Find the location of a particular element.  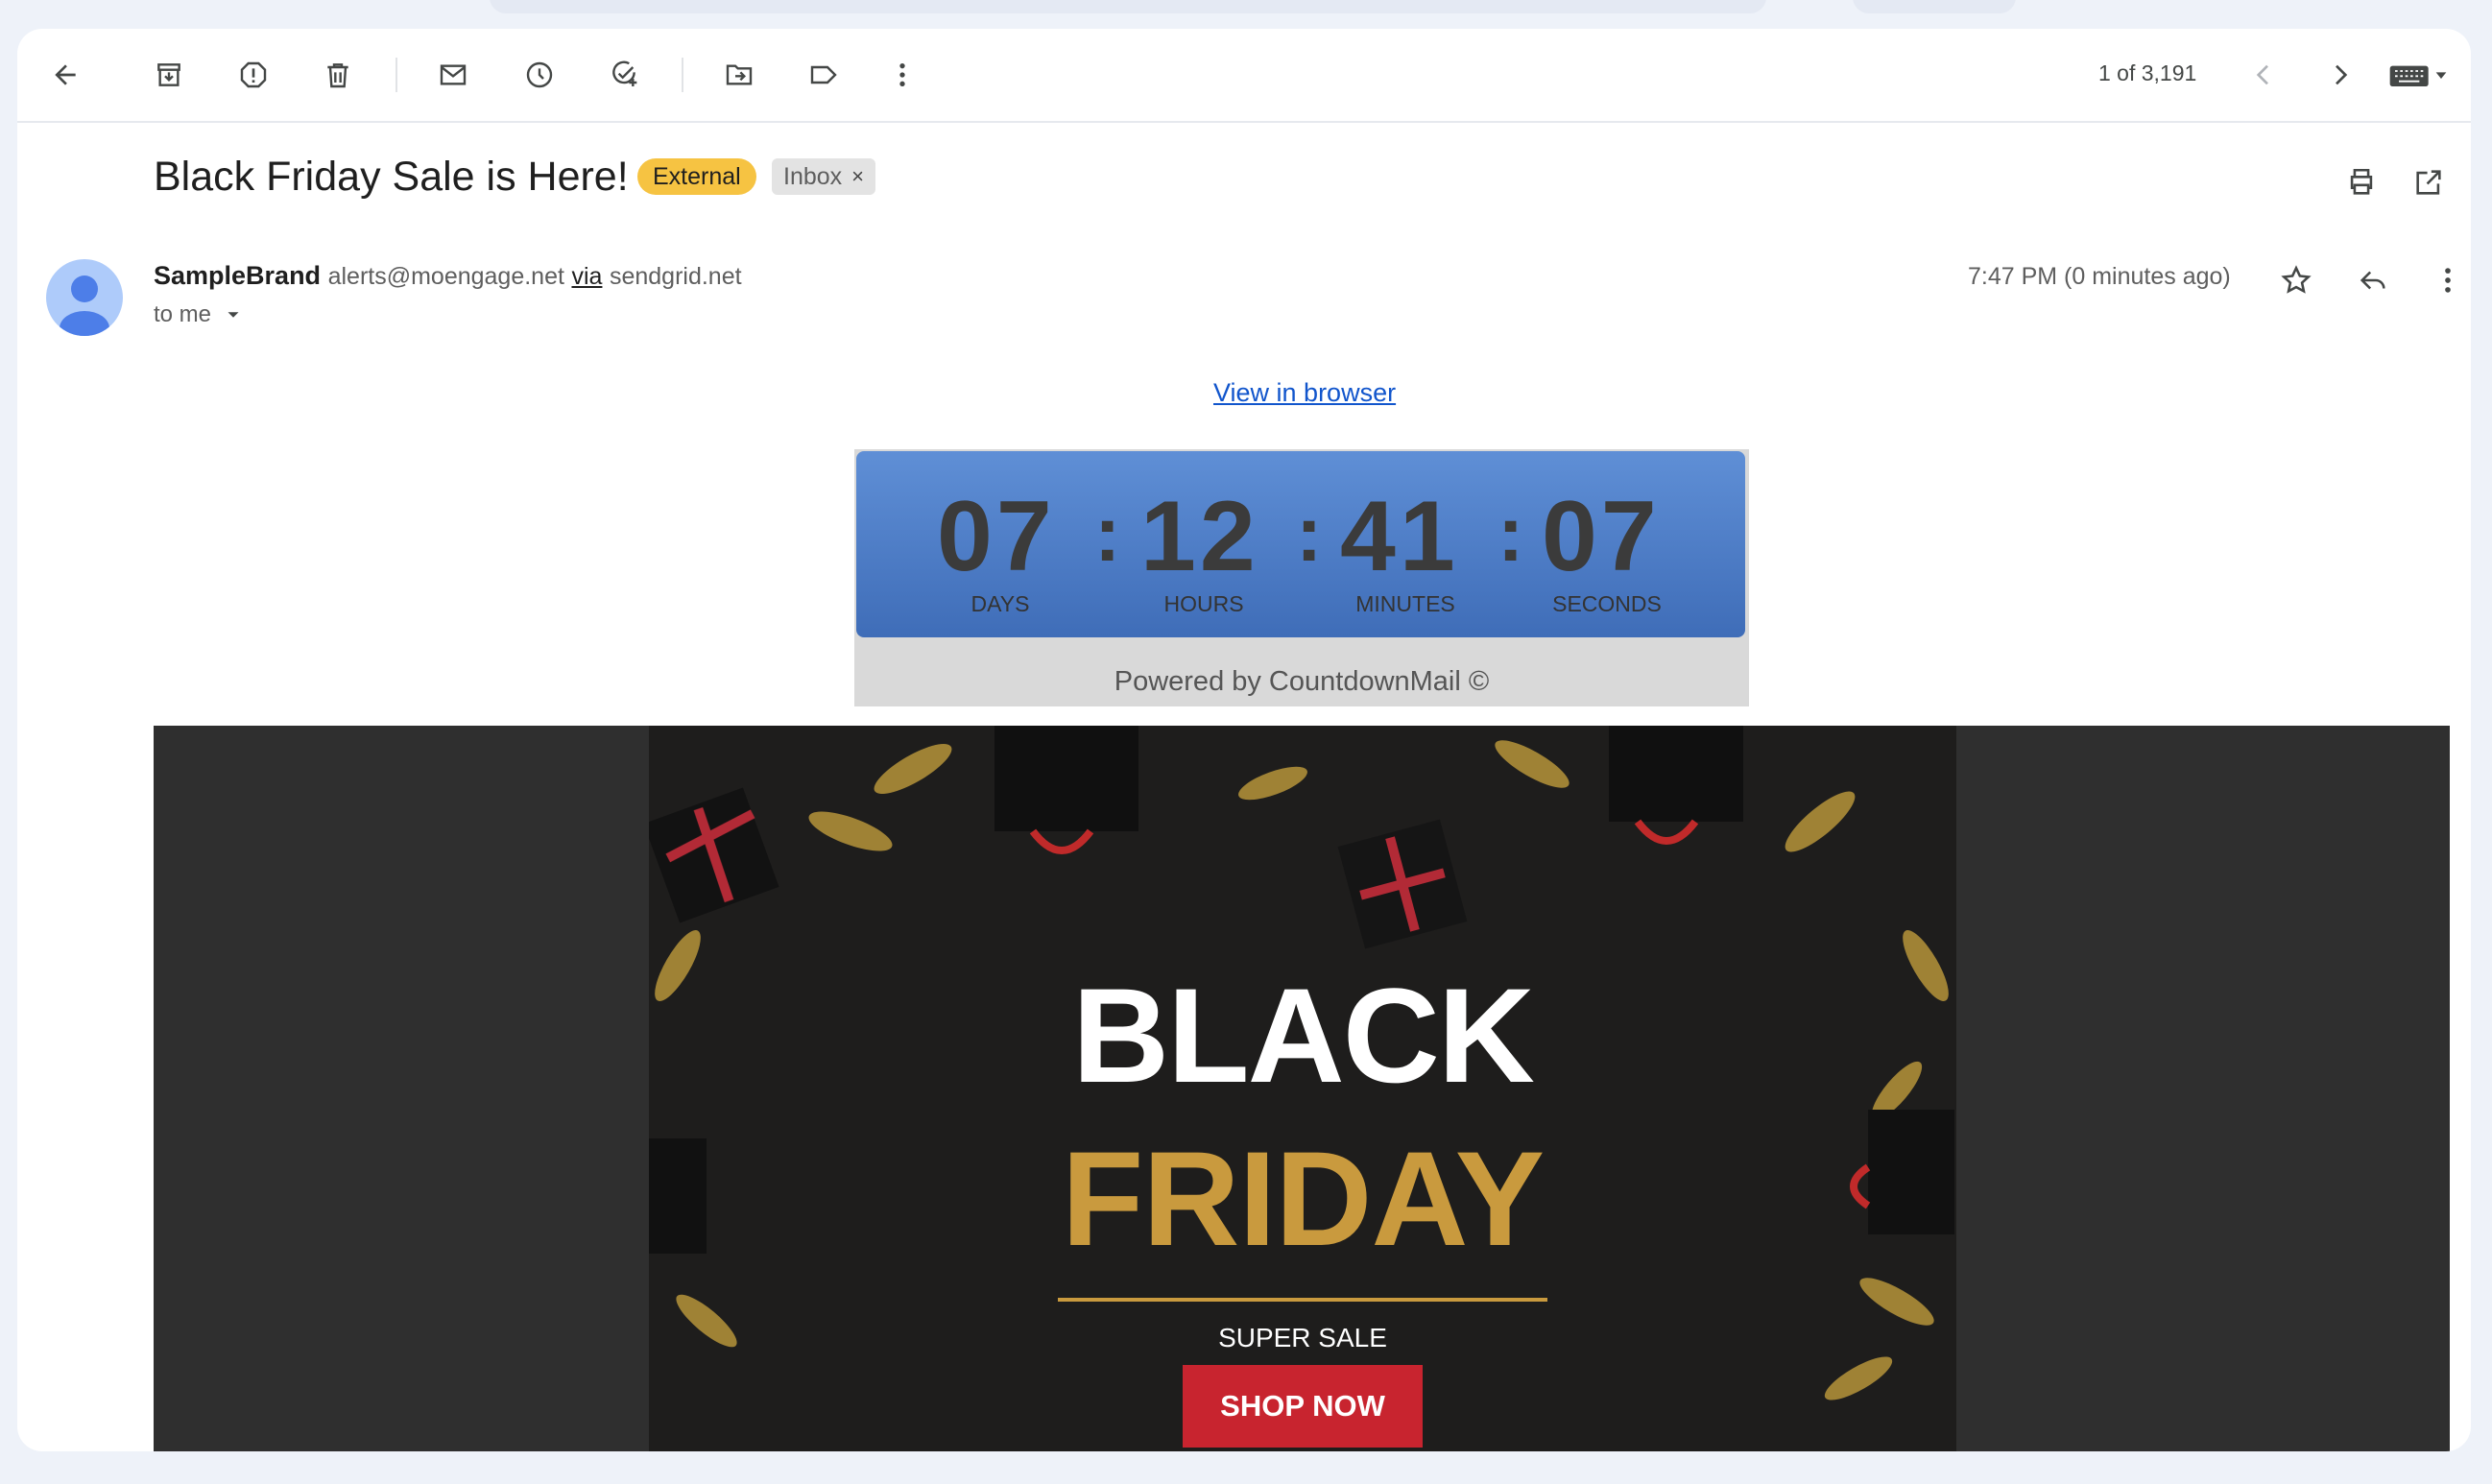

recipient-details-toggle: to me is located at coordinates (199, 315).